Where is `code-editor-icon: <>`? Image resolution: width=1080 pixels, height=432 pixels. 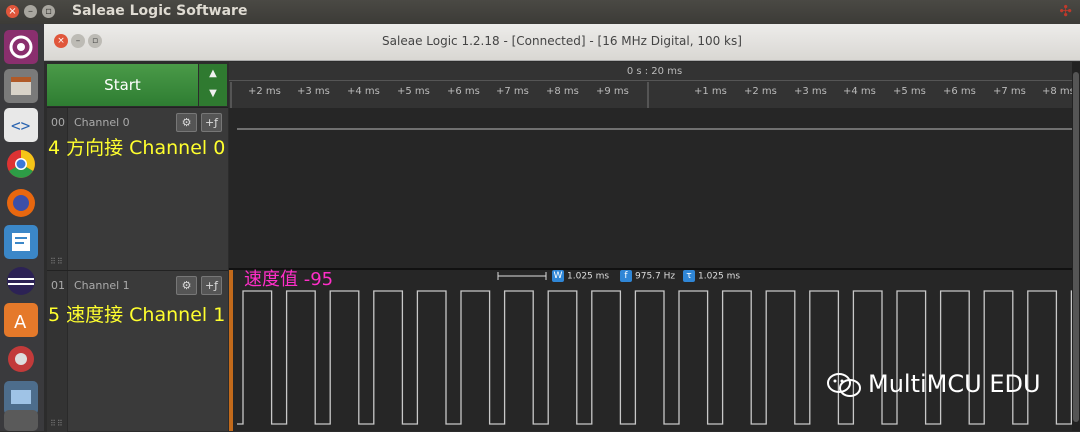
code-editor-icon: <> is located at coordinates (21, 125).